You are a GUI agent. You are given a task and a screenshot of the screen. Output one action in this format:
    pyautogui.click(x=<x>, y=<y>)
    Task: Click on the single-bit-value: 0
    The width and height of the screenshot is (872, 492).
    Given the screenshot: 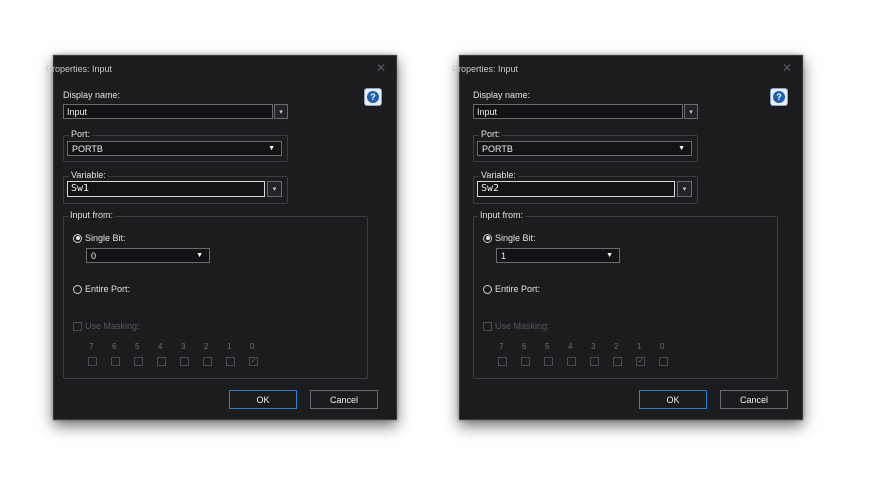 What is the action you would take?
    pyautogui.click(x=94, y=255)
    